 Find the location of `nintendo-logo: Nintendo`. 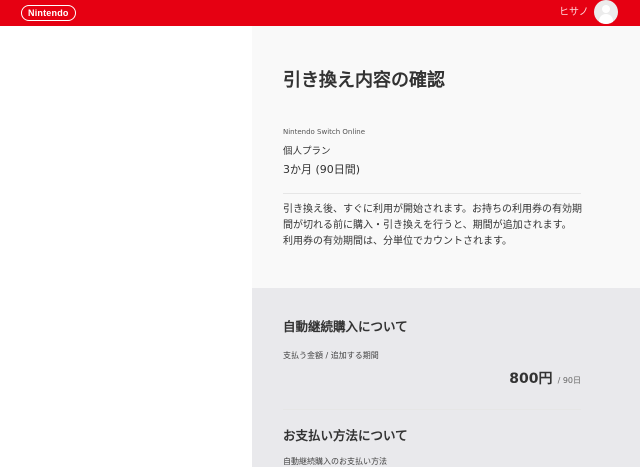

nintendo-logo: Nintendo is located at coordinates (48, 13).